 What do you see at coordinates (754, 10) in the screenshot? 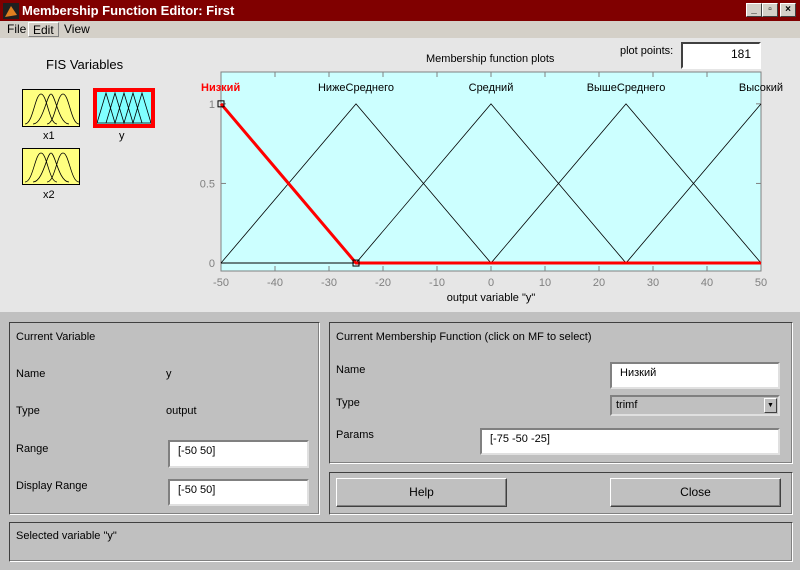
I see `minimize-button: _` at bounding box center [754, 10].